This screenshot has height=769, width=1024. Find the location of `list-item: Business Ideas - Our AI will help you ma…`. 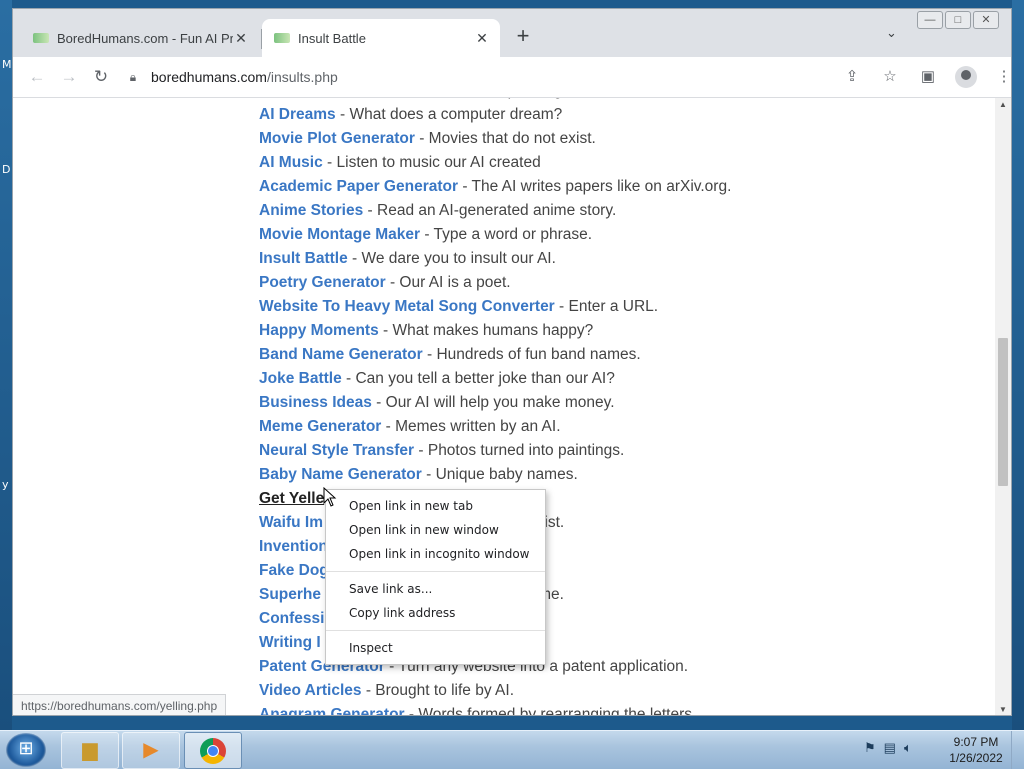

list-item: Business Ideas - Our AI will help you ma… is located at coordinates (495, 403).